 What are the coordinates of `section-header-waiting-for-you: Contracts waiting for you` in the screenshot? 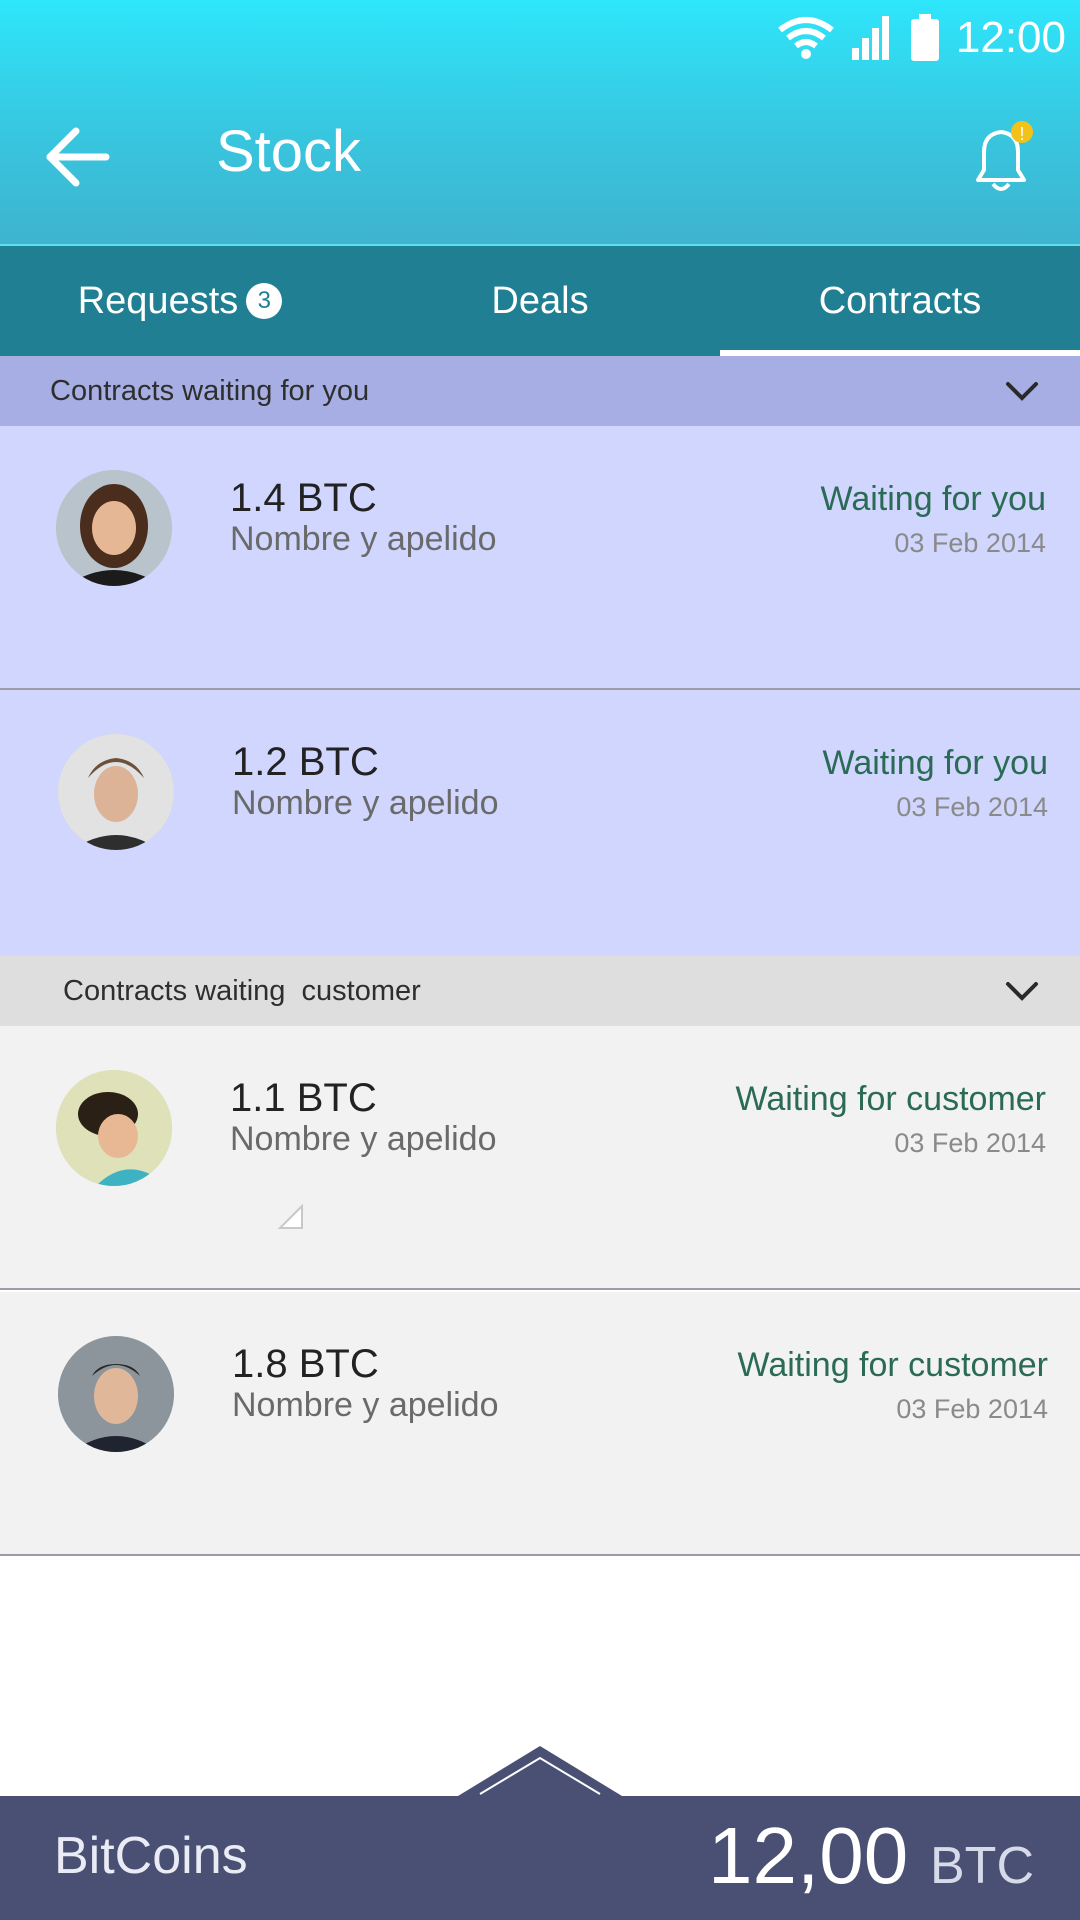 It's located at (540, 391).